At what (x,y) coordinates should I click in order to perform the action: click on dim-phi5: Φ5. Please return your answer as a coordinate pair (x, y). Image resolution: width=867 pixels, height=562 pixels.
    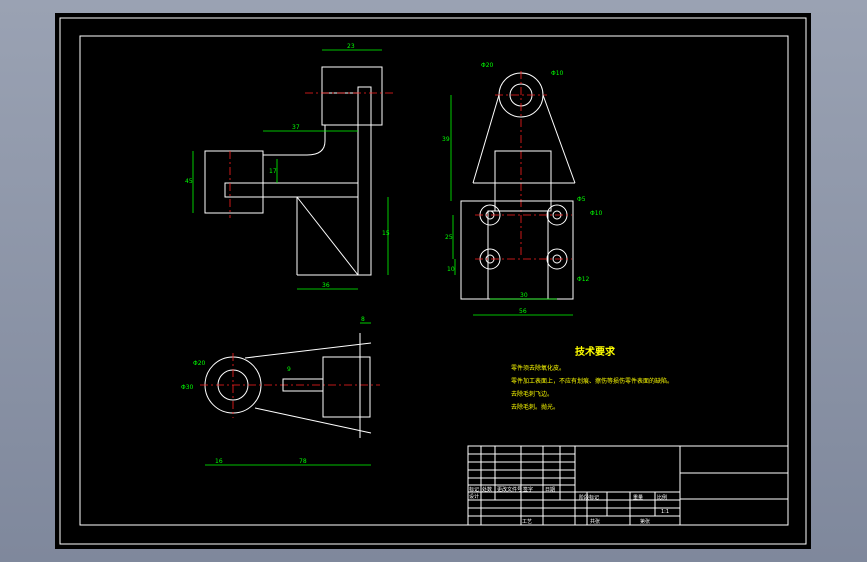
    Looking at the image, I should click on (581, 199).